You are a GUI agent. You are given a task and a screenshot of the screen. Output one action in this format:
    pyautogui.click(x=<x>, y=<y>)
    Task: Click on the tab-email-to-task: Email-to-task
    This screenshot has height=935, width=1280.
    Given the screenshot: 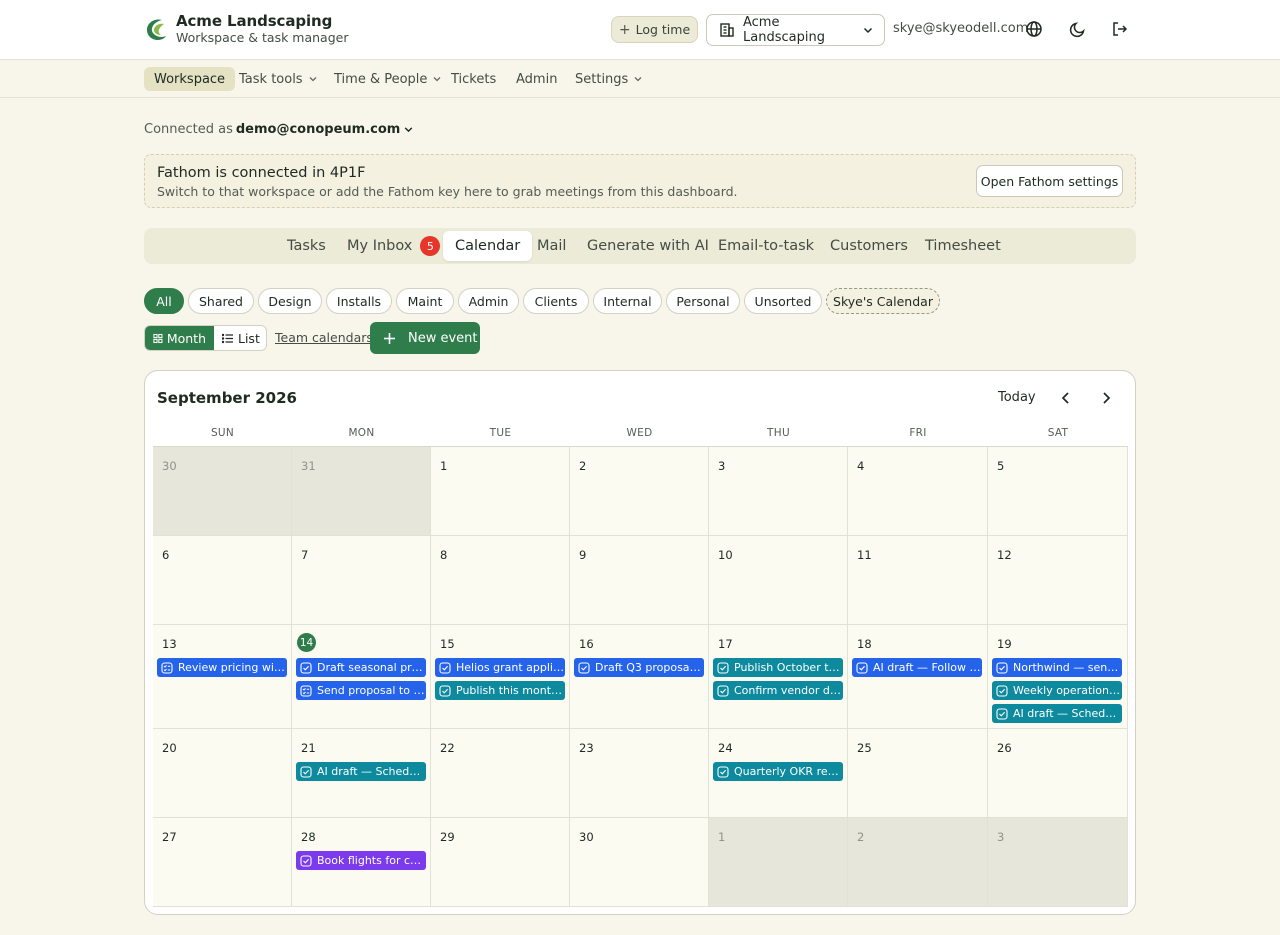 What is the action you would take?
    pyautogui.click(x=766, y=246)
    